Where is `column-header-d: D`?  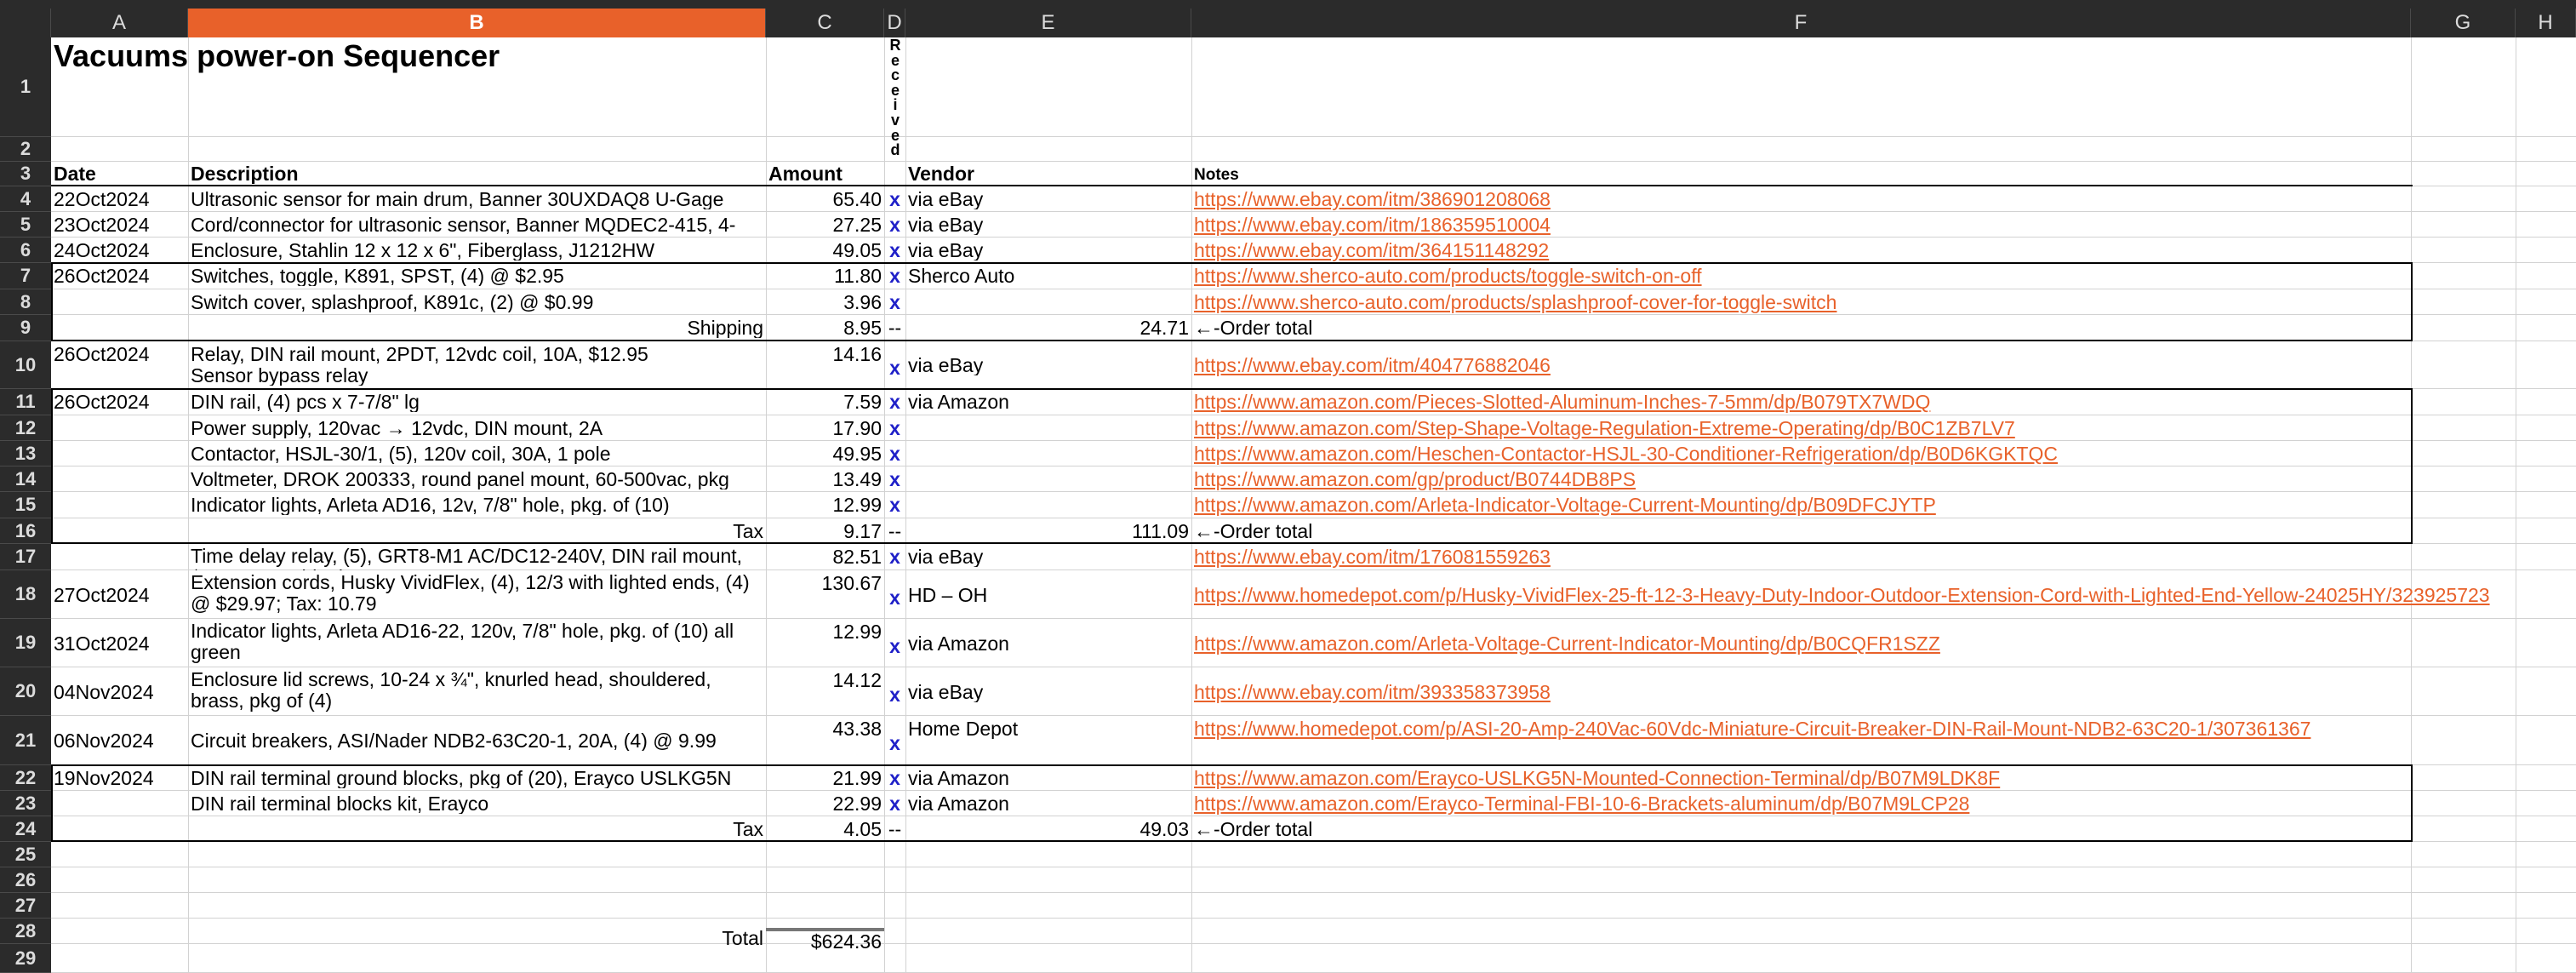
column-header-d: D is located at coordinates (894, 23).